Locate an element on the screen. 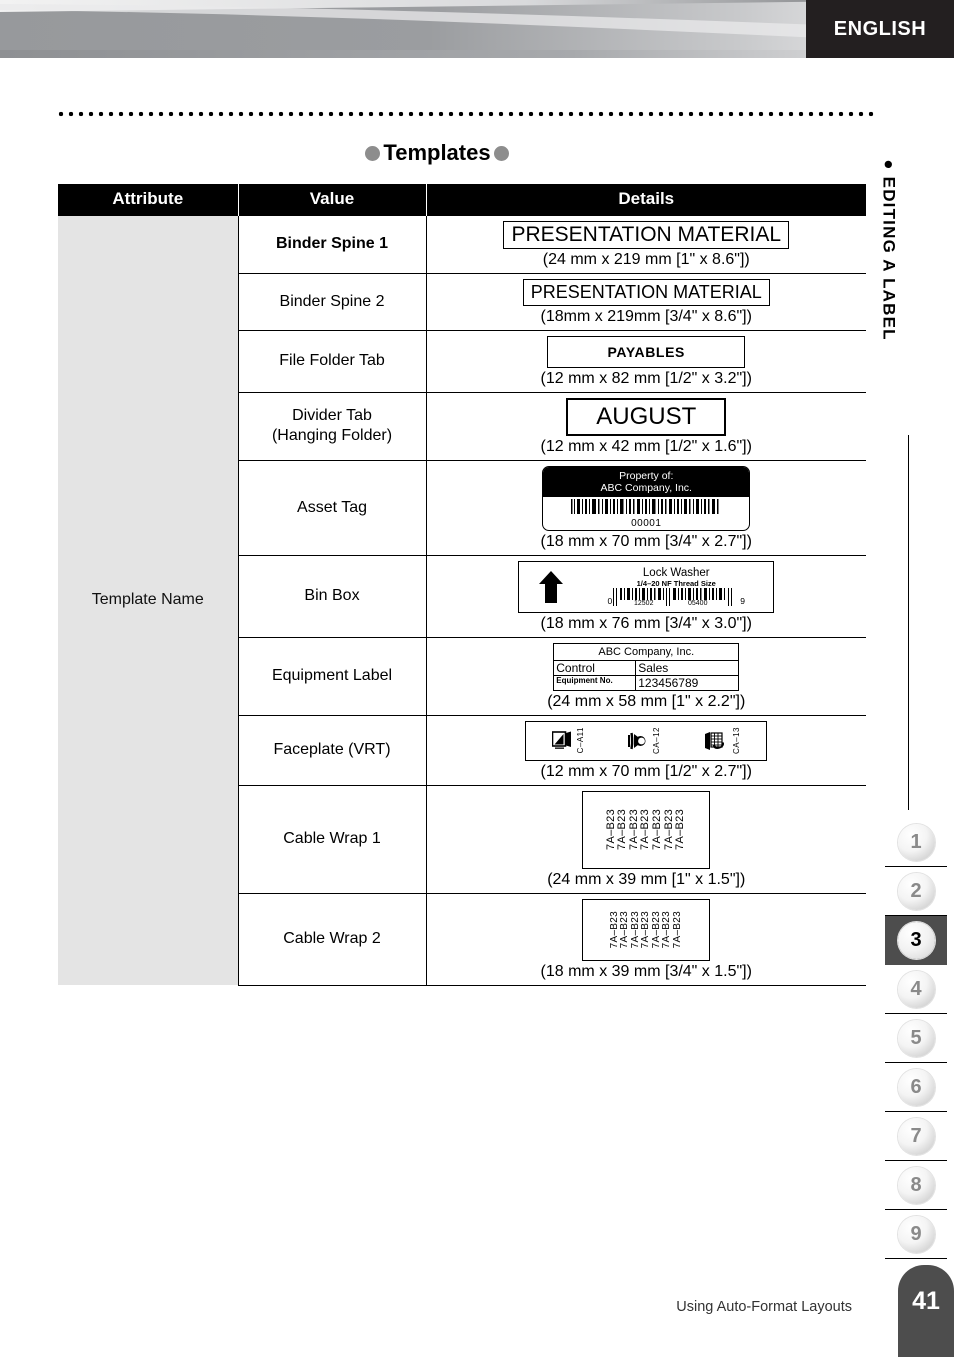 The width and height of the screenshot is (954, 1357). value-cell-bin-box: Bin Box is located at coordinates (332, 596).